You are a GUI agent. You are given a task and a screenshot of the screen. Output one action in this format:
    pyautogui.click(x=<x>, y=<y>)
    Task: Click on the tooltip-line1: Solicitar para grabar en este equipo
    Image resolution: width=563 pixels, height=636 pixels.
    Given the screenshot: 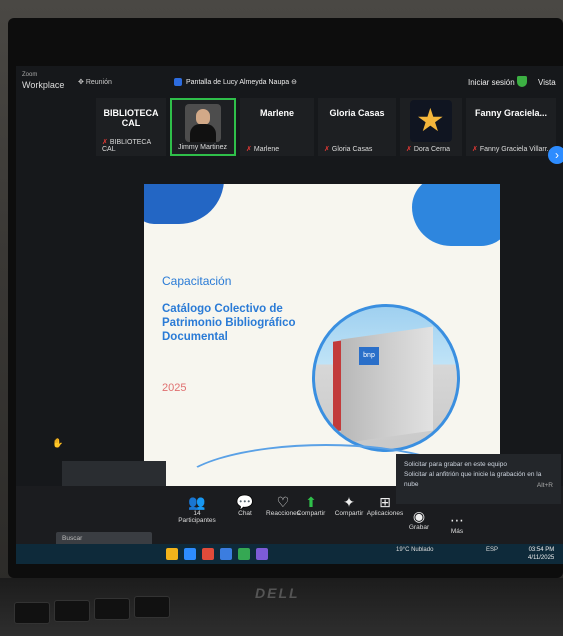 What is the action you would take?
    pyautogui.click(x=478, y=465)
    